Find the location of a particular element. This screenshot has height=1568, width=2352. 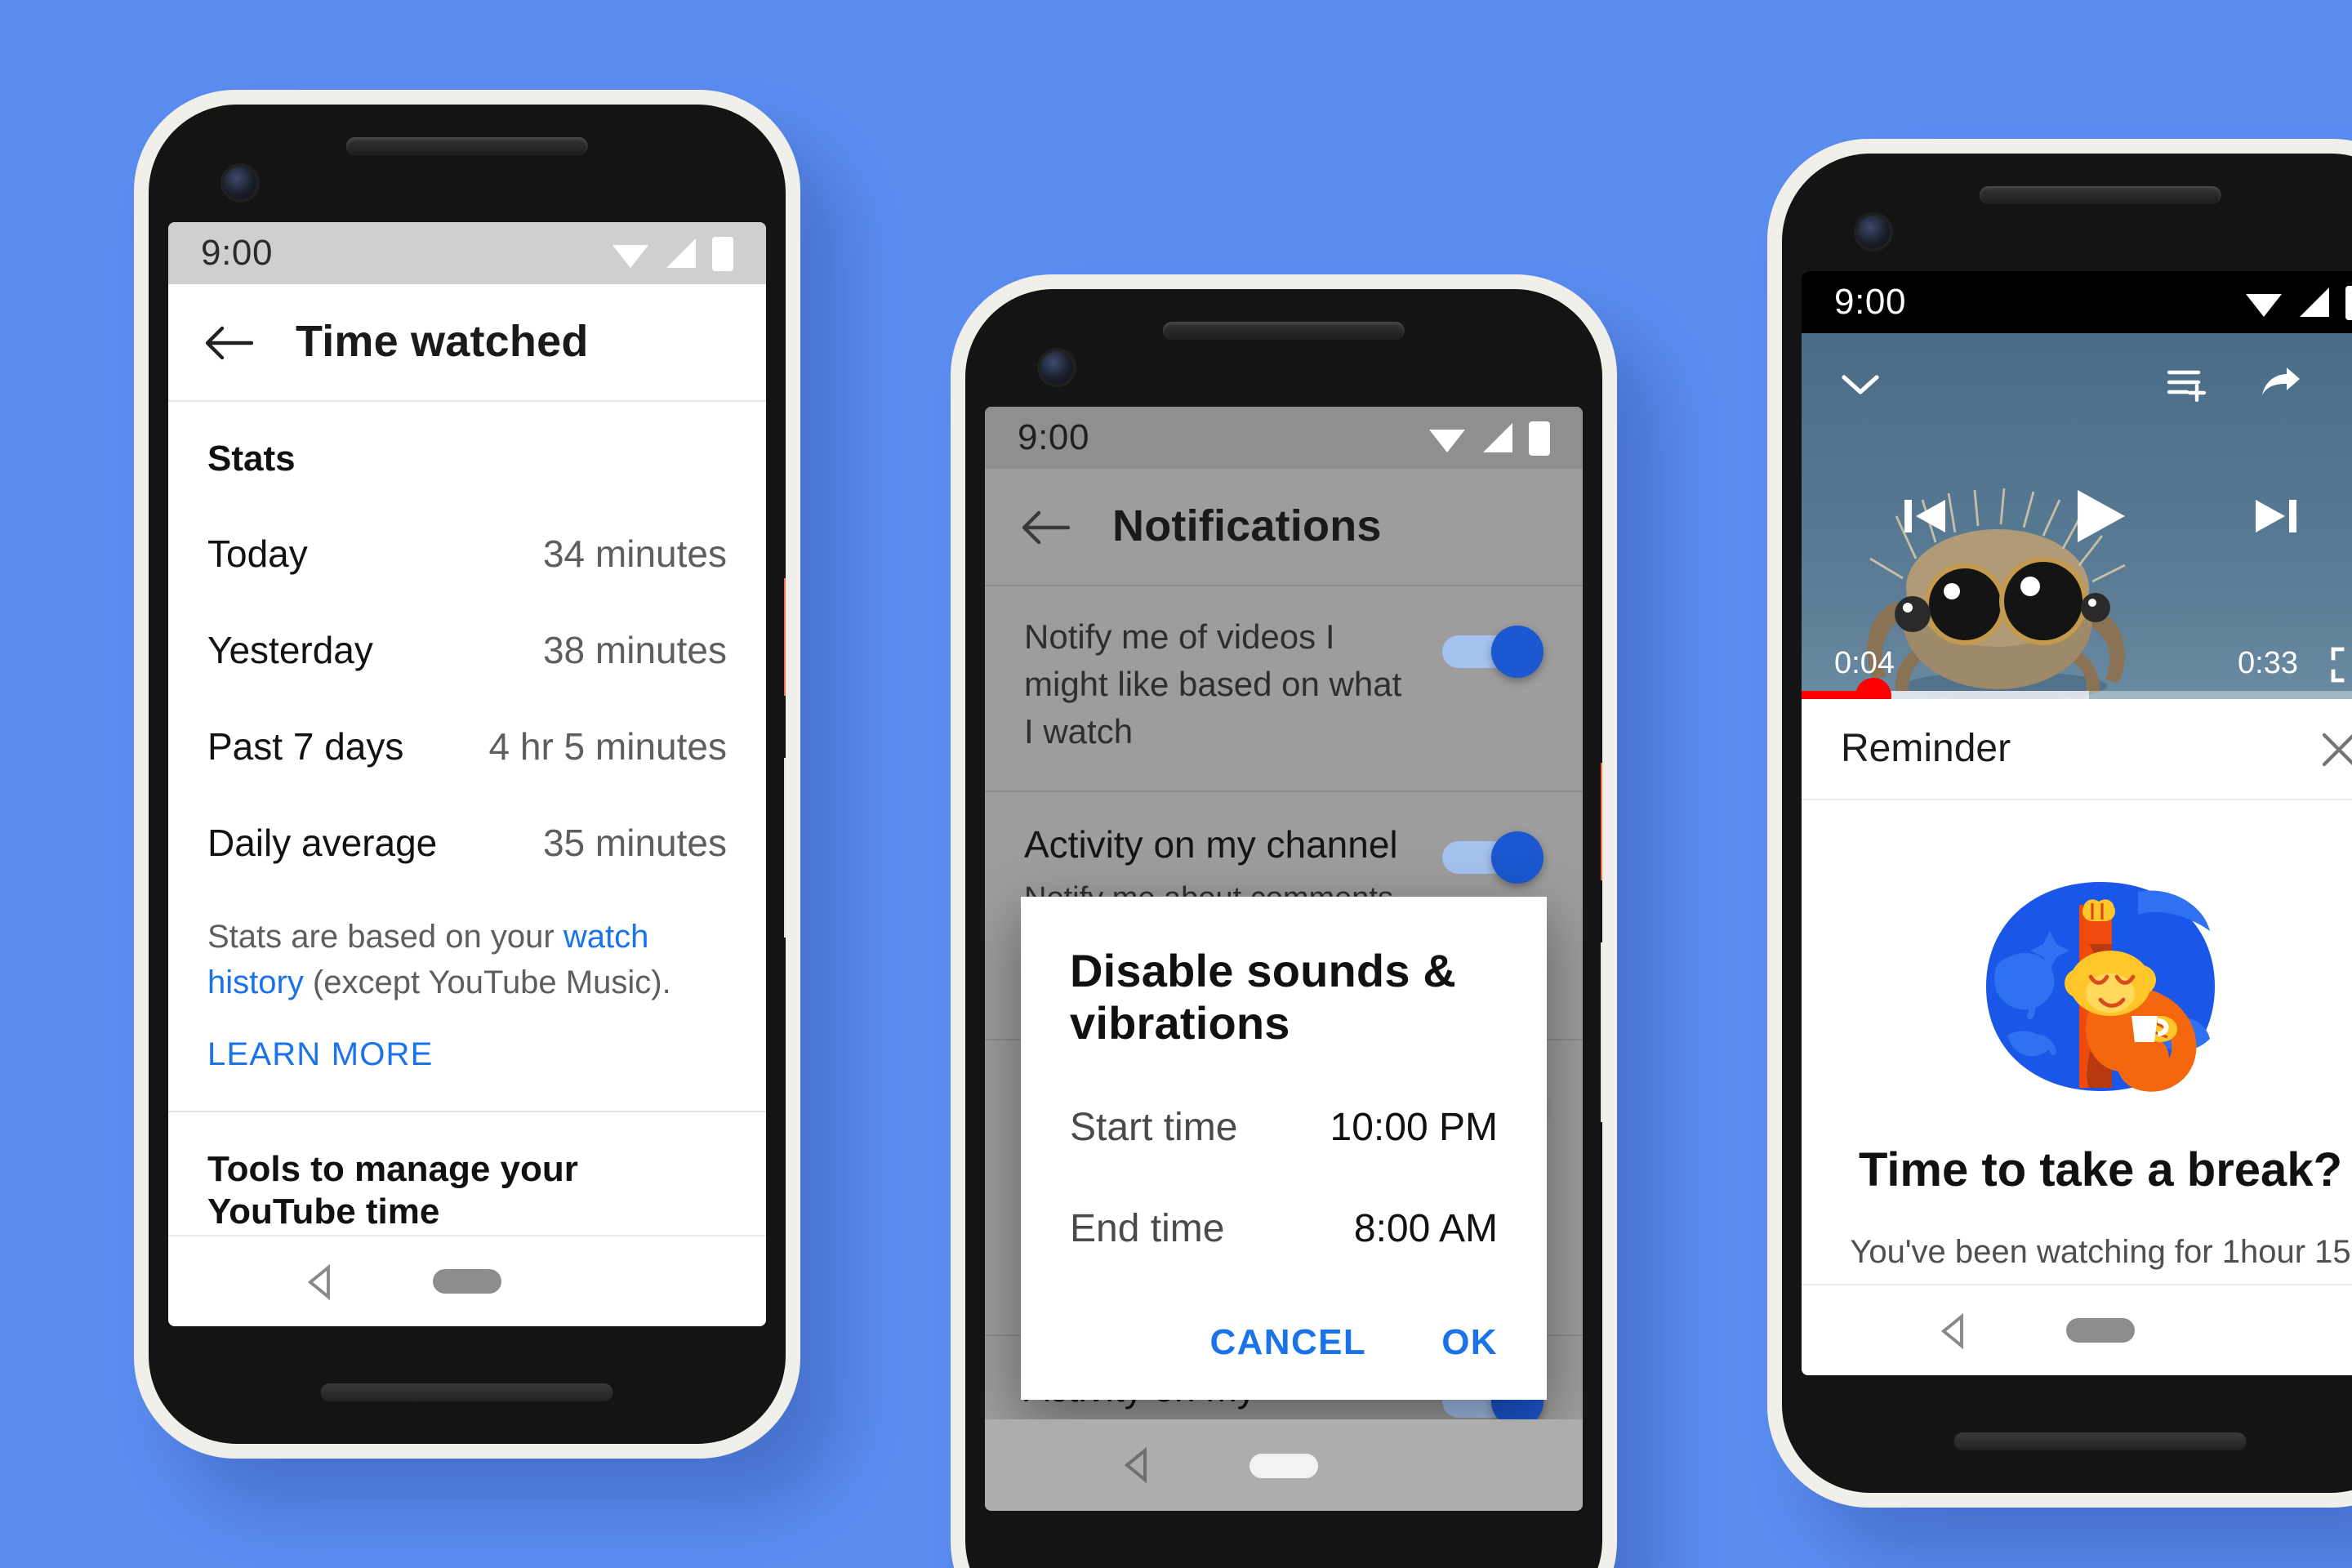

stat-label: Daily average is located at coordinates (322, 843).